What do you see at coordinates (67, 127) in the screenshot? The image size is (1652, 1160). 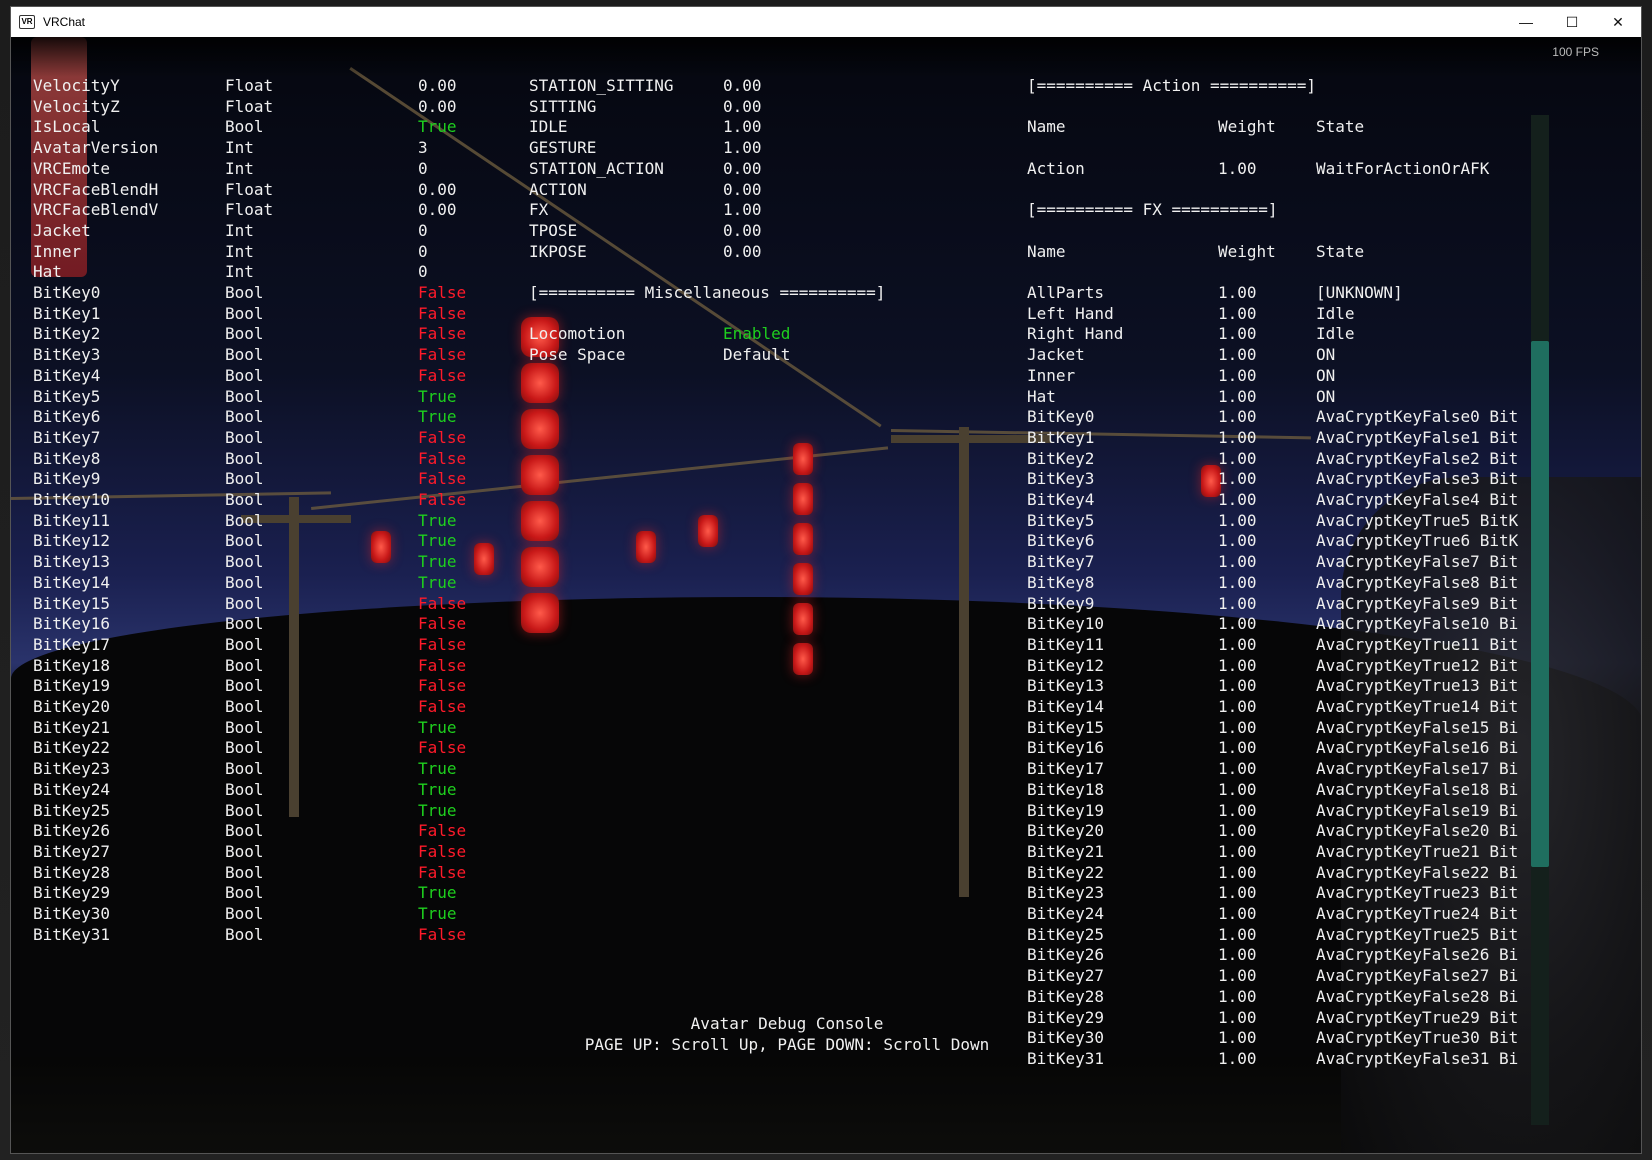 I see `param-name: IsLocal` at bounding box center [67, 127].